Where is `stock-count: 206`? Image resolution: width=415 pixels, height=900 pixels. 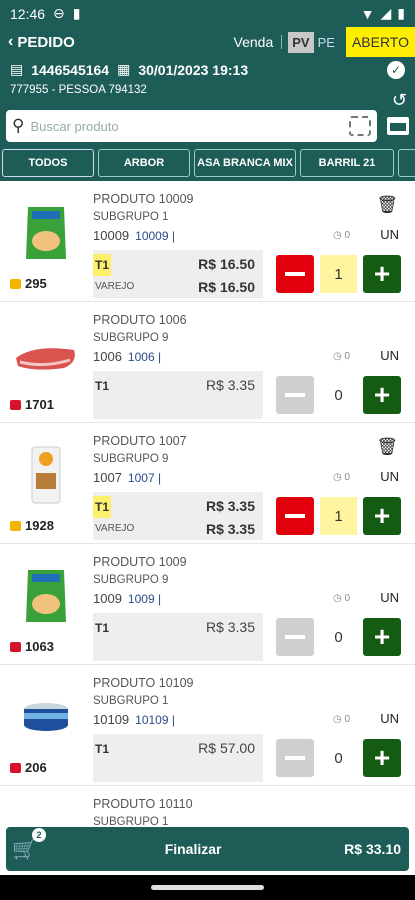 stock-count: 206 is located at coordinates (36, 767).